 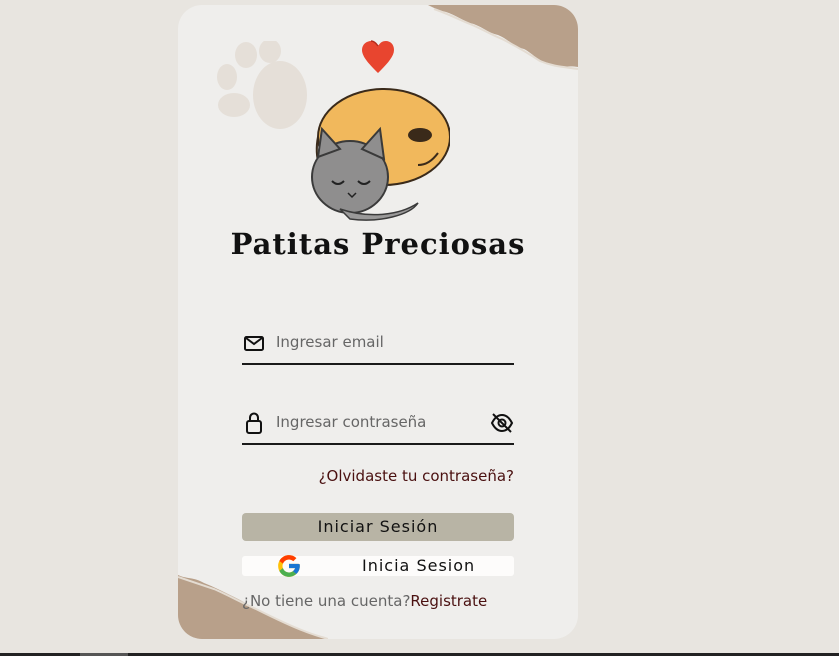 I want to click on signup-prompt-text: ¿No tiene una cuenta?, so click(x=326, y=601).